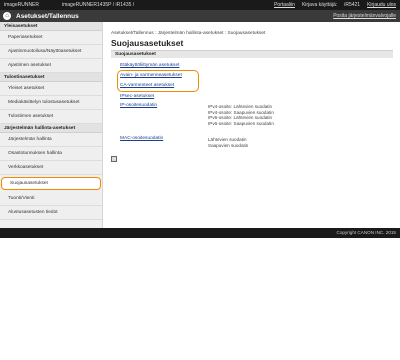  What do you see at coordinates (51, 103) in the screenshot?
I see `sidebar-item-media: Mediakäsittelyn tulostusasetukset` at bounding box center [51, 103].